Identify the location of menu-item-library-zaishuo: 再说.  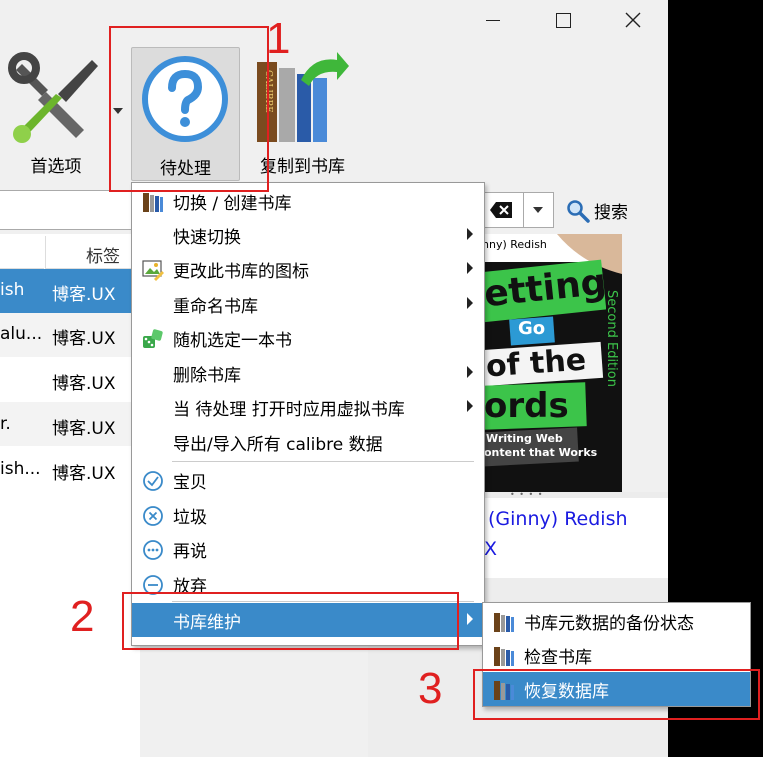
(308, 549).